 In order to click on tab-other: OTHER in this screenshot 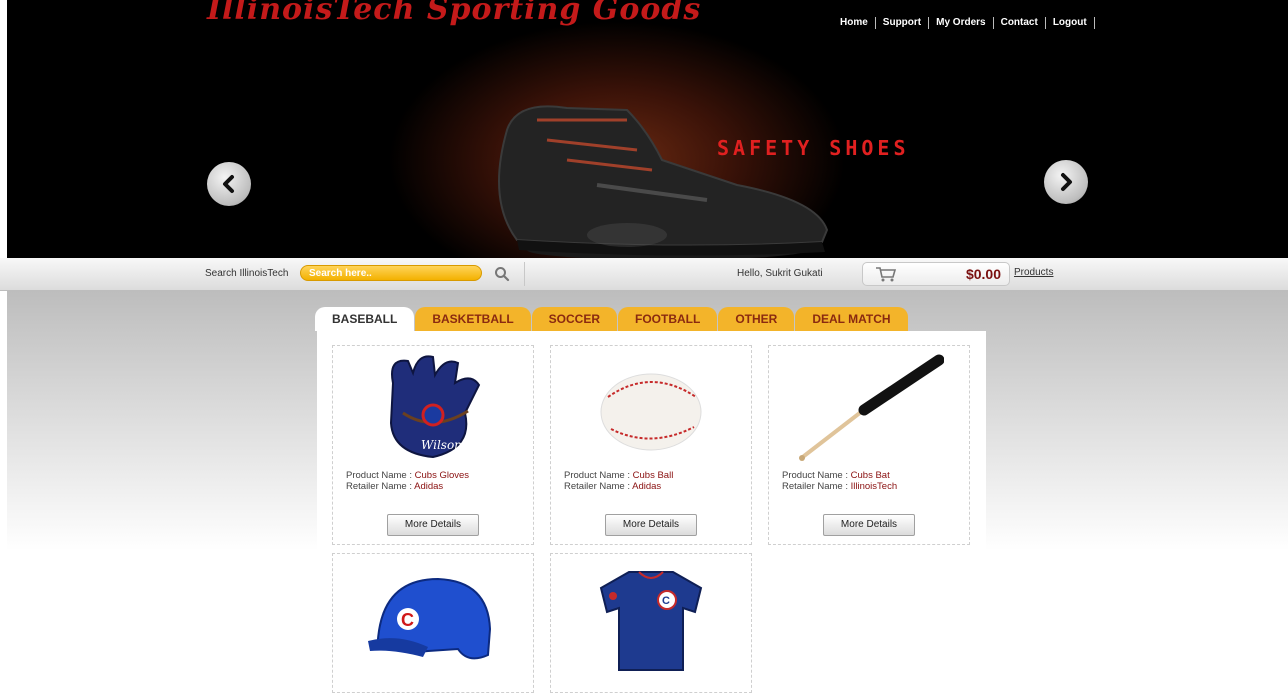, I will do `click(756, 319)`.